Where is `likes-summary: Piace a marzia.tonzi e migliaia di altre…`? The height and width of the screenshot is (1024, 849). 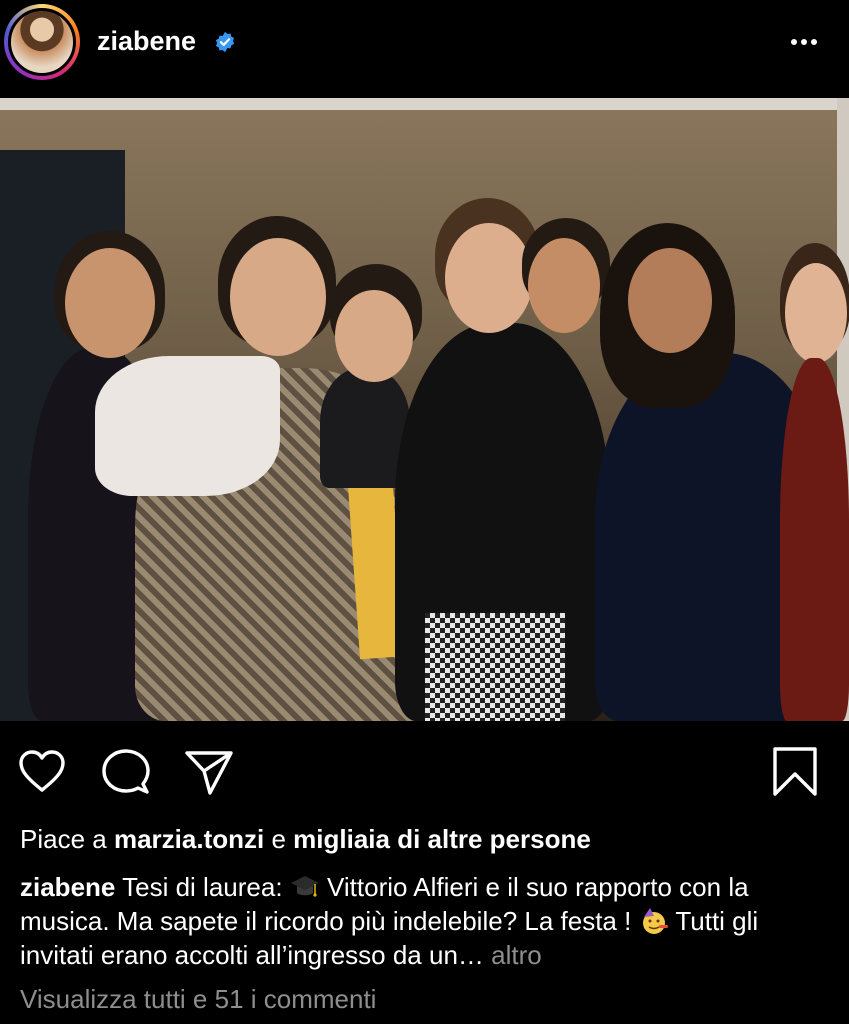
likes-summary: Piace a marzia.tonzi e migliaia di altre… is located at coordinates (305, 839).